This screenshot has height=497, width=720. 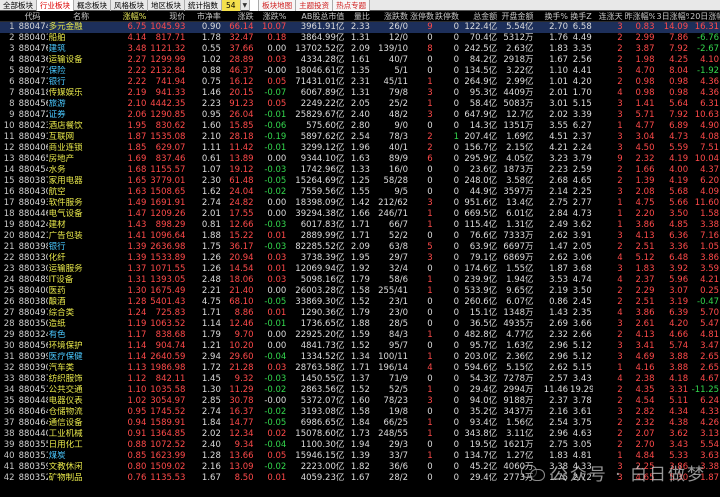 I want to click on tab-1: 行业板块, so click(x=55, y=5).